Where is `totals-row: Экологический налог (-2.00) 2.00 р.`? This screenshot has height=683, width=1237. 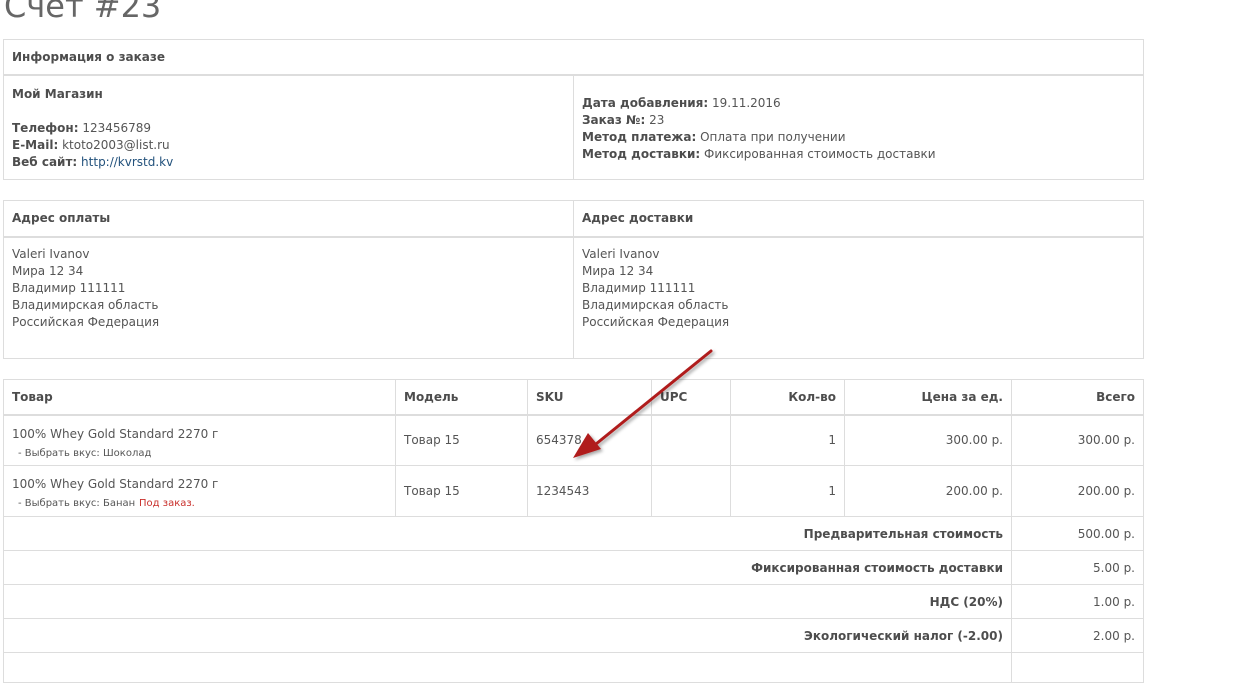
totals-row: Экологический налог (-2.00) 2.00 р. is located at coordinates (573, 635).